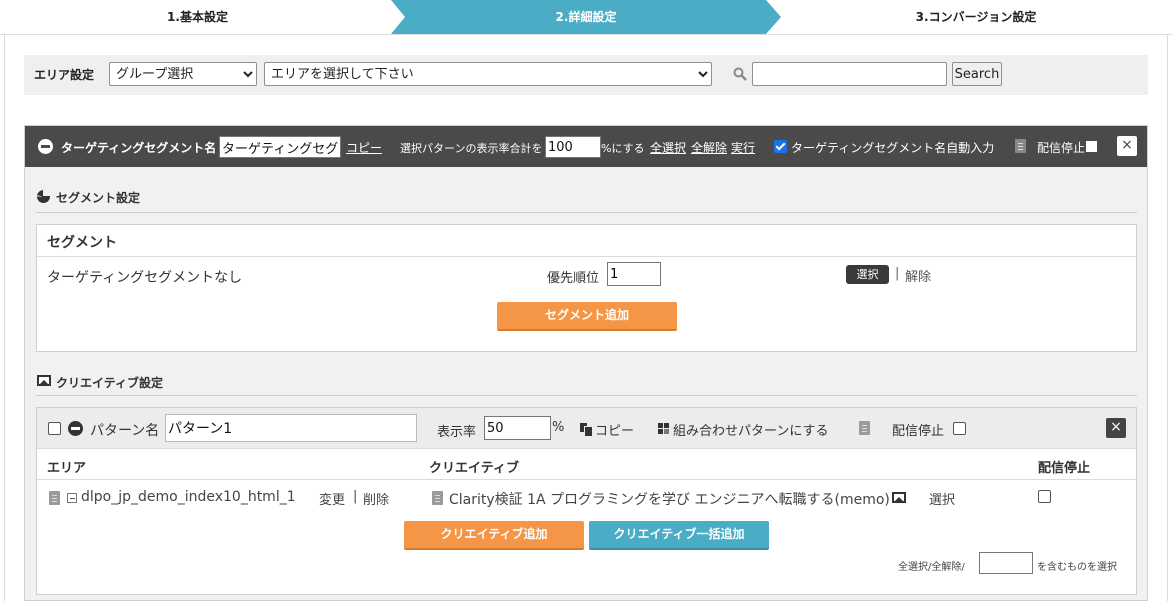 Image resolution: width=1172 pixels, height=601 pixels. What do you see at coordinates (364, 147) in the screenshot?
I see `segment-copy-link: コピー` at bounding box center [364, 147].